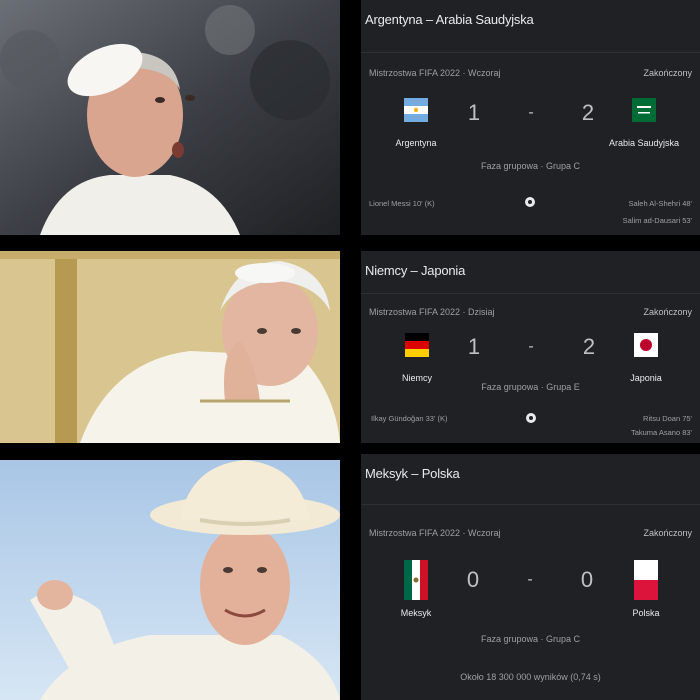 Image resolution: width=700 pixels, height=700 pixels. I want to click on team-home: Meksyk, so click(416, 589).